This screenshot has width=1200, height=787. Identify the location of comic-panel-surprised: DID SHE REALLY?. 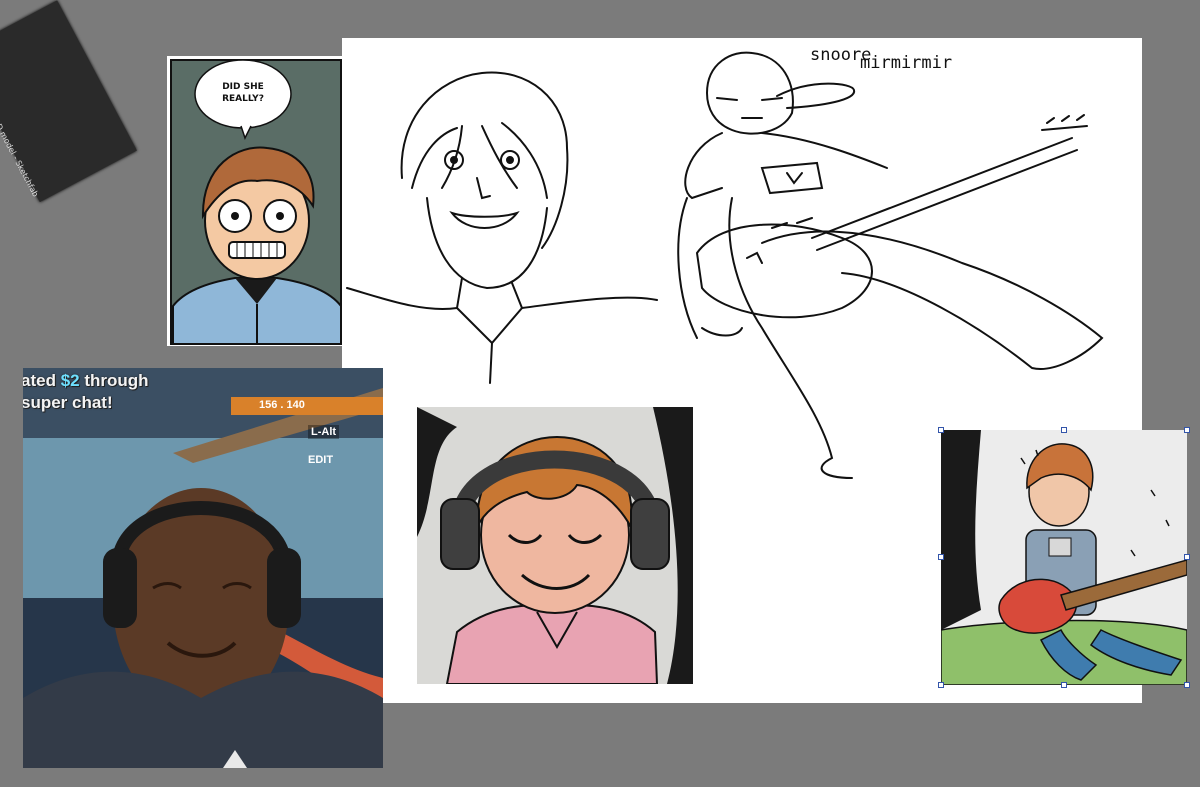
(255, 201).